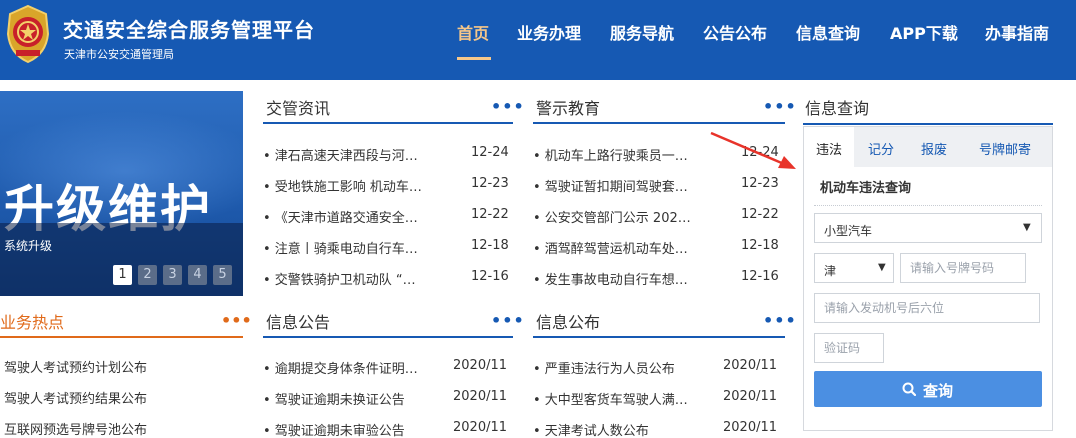 Image resolution: width=1076 pixels, height=438 pixels. Describe the element at coordinates (388, 123) in the screenshot. I see `news-section-underline` at that location.